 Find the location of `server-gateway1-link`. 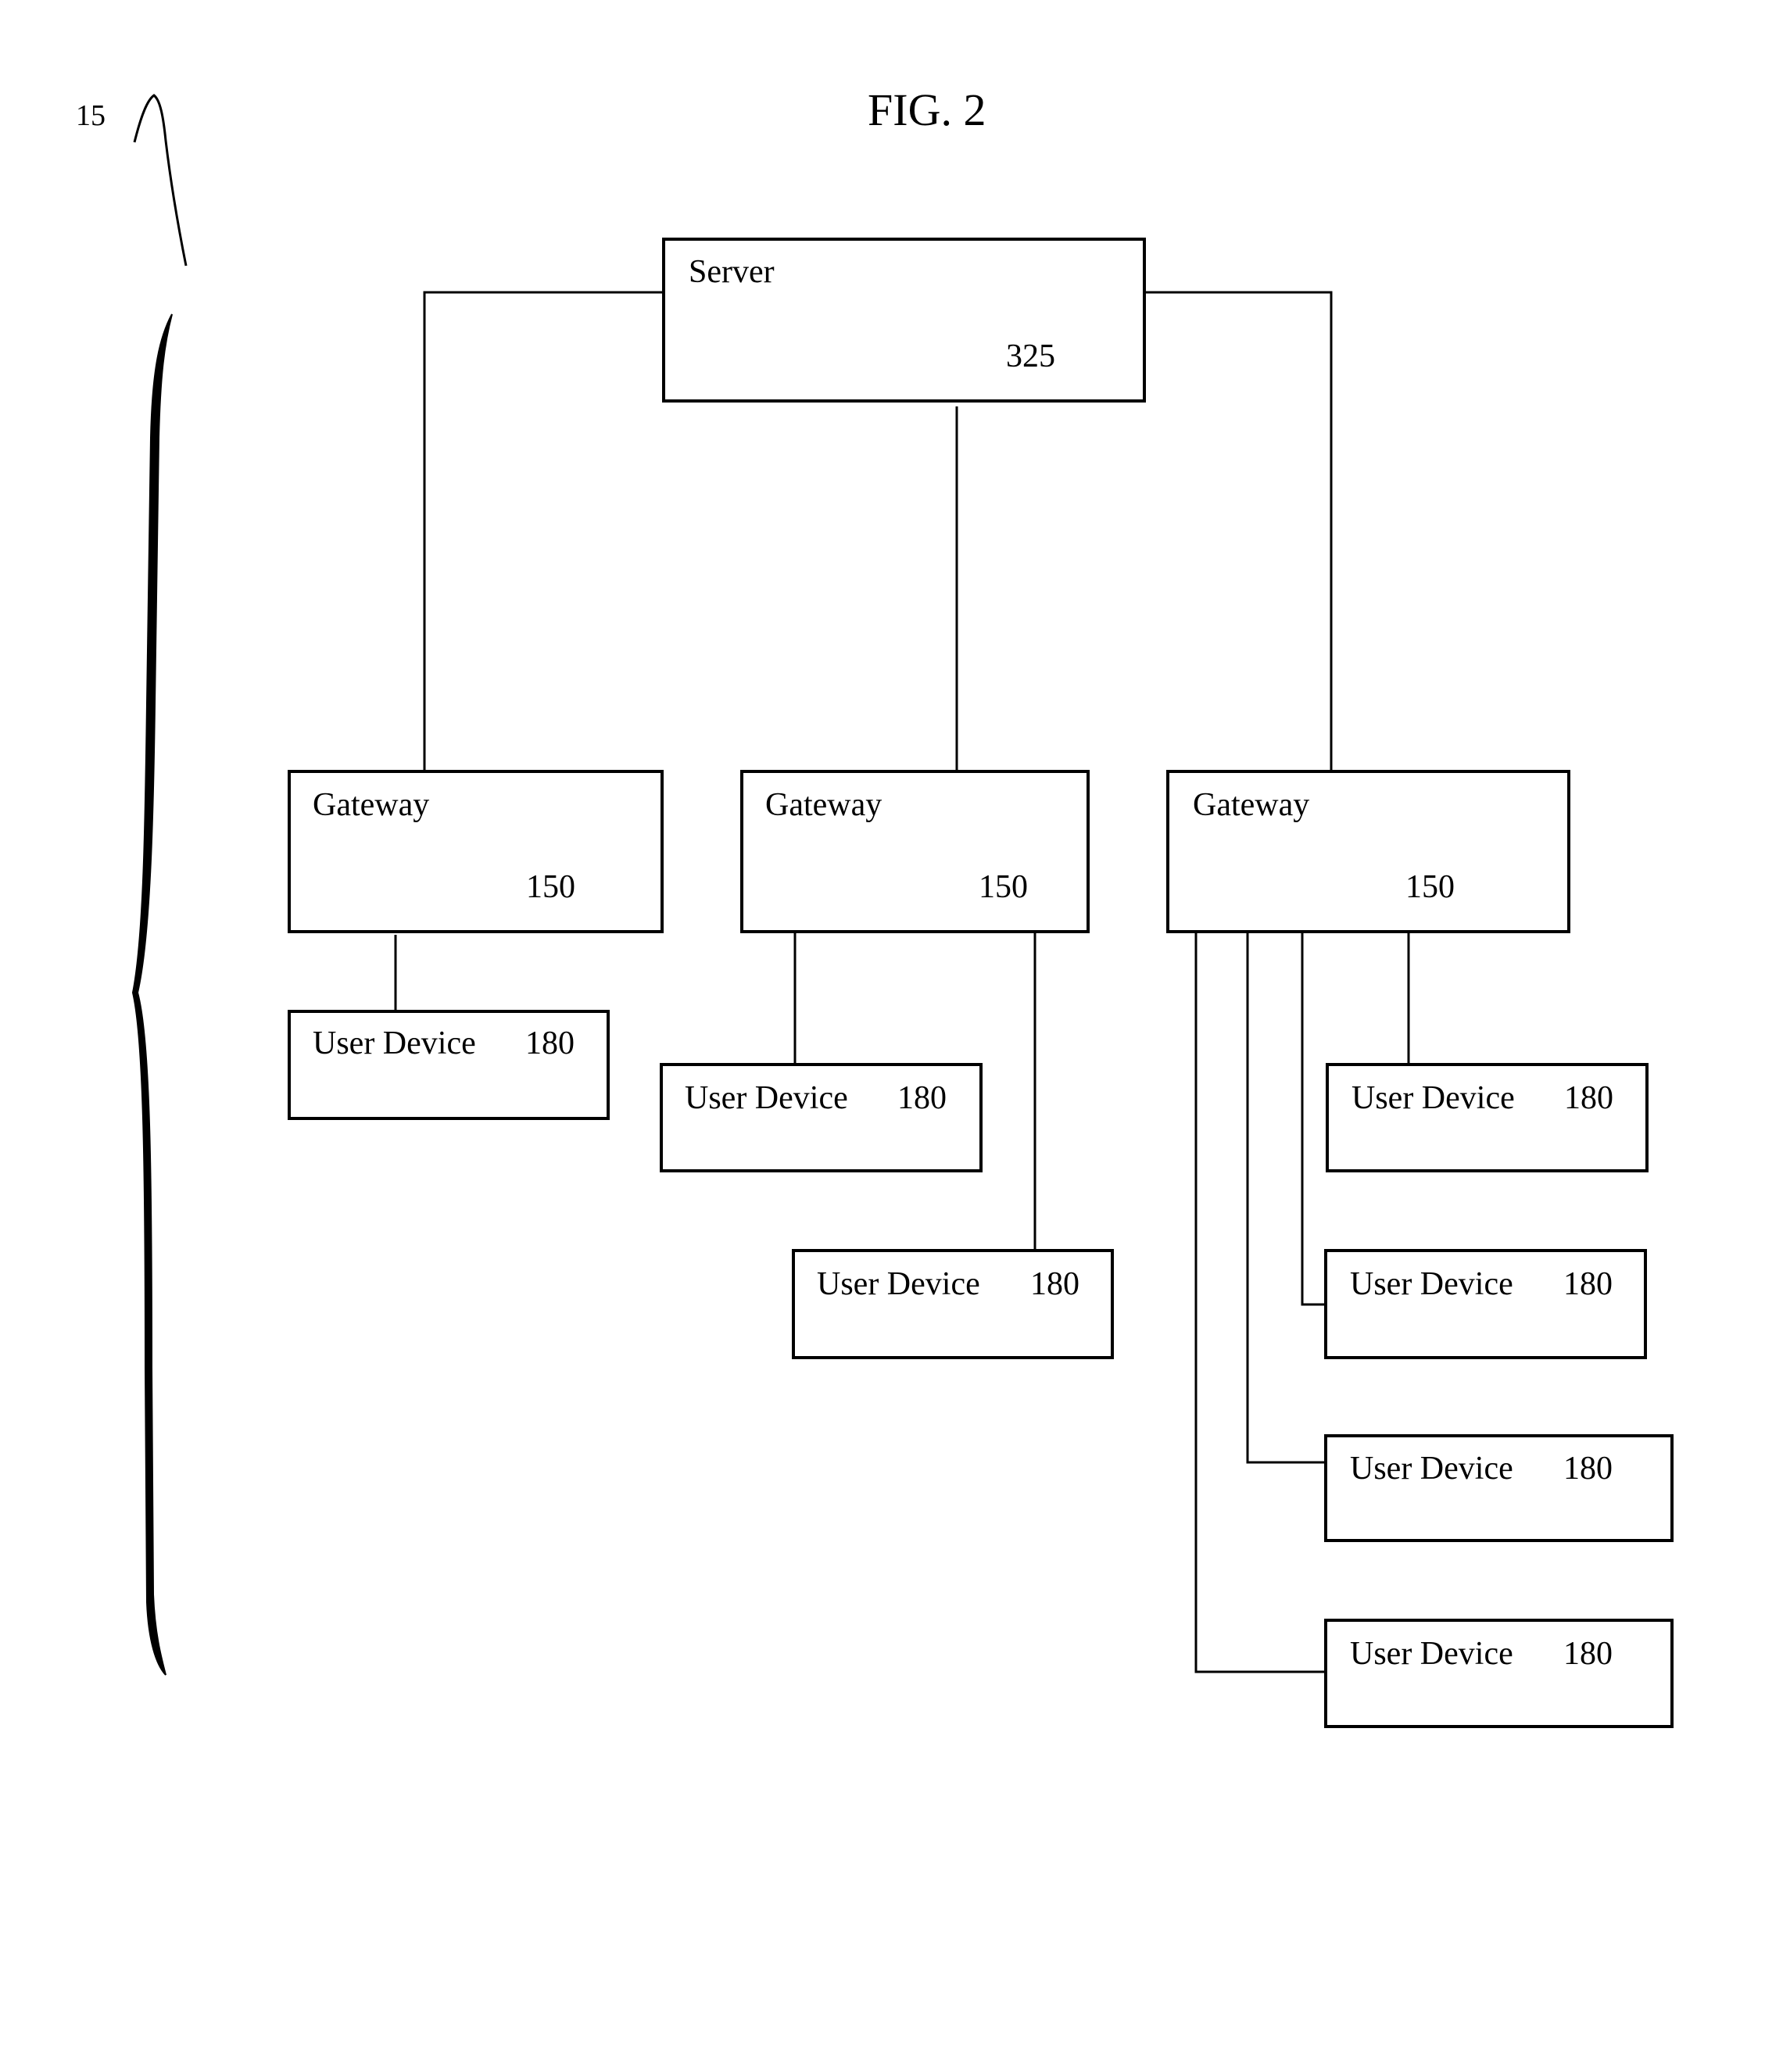

server-gateway1-link is located at coordinates (543, 531).